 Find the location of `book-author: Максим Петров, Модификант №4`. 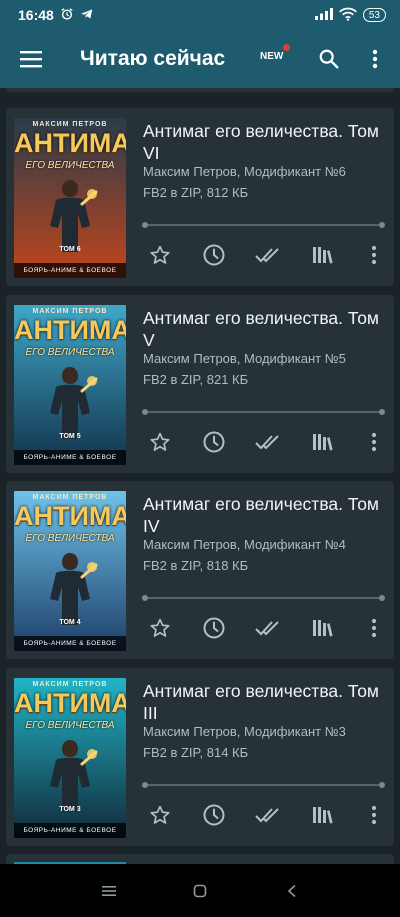

book-author: Максим Петров, Модификант №4 is located at coordinates (244, 544).